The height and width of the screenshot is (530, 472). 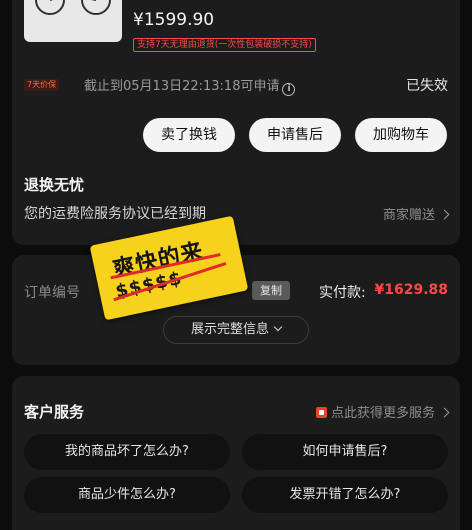 I want to click on order-number-label: 订单编号, so click(x=52, y=293).